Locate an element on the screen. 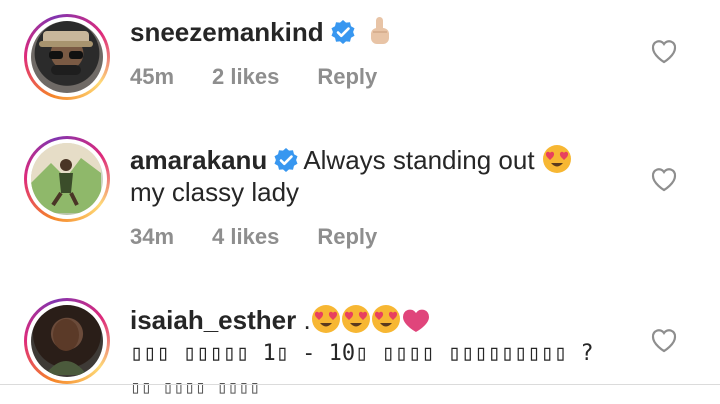  likes-count: 2 likes is located at coordinates (245, 76).